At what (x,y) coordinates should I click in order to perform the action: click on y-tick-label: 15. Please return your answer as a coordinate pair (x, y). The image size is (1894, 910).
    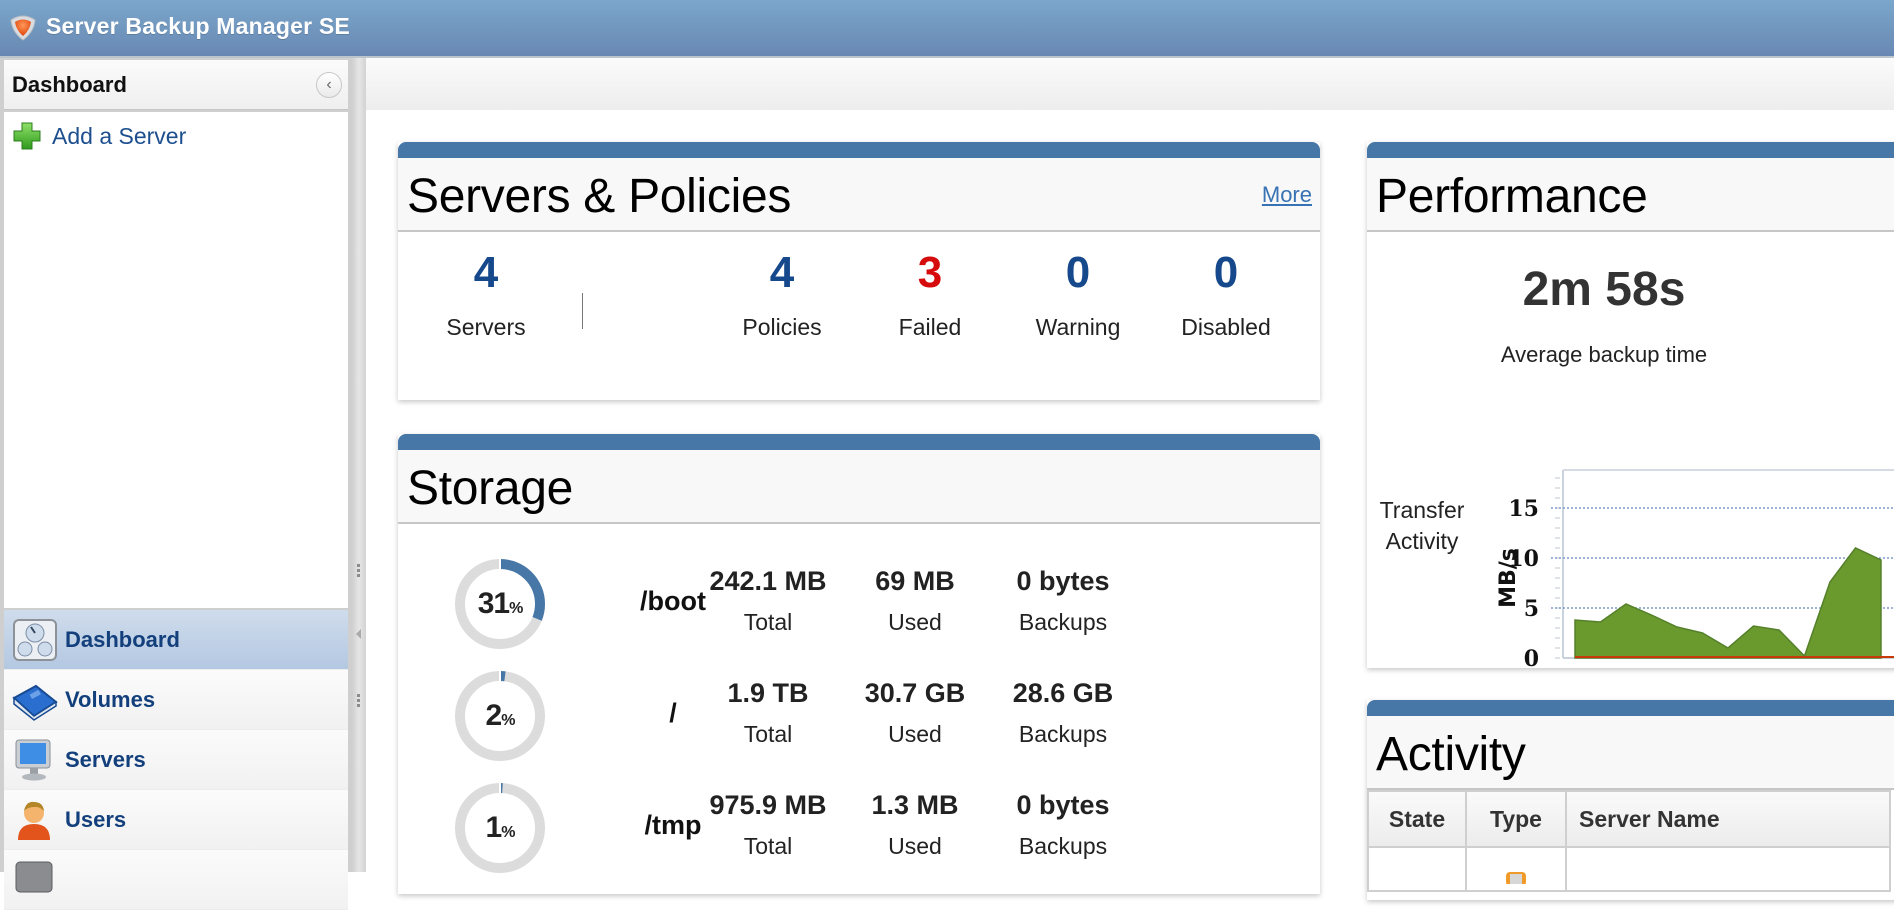
    Looking at the image, I should click on (1523, 509).